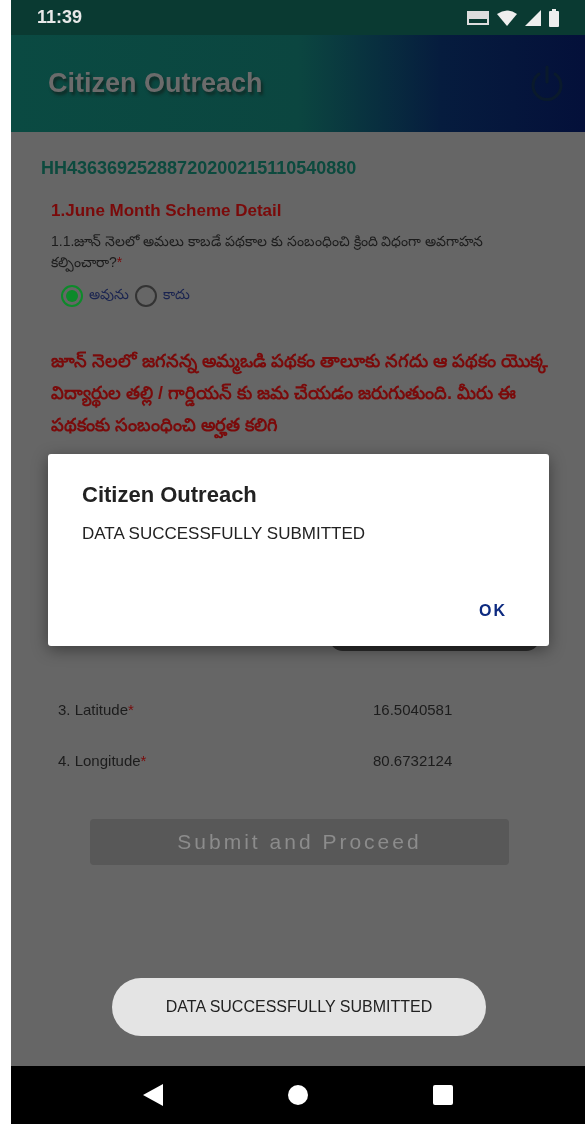 Image resolution: width=585 pixels, height=1124 pixels. What do you see at coordinates (167, 211) in the screenshot?
I see `section-title: 1.June Month Scheme Detail` at bounding box center [167, 211].